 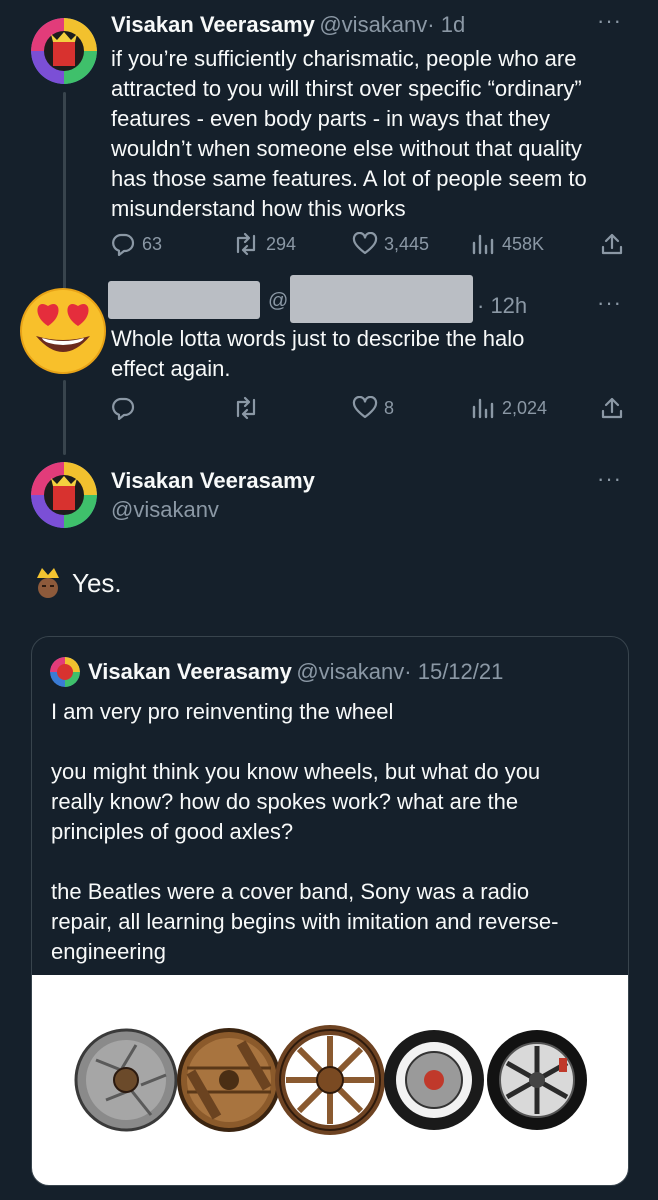 What do you see at coordinates (525, 407) in the screenshot?
I see `views-count: 2,024` at bounding box center [525, 407].